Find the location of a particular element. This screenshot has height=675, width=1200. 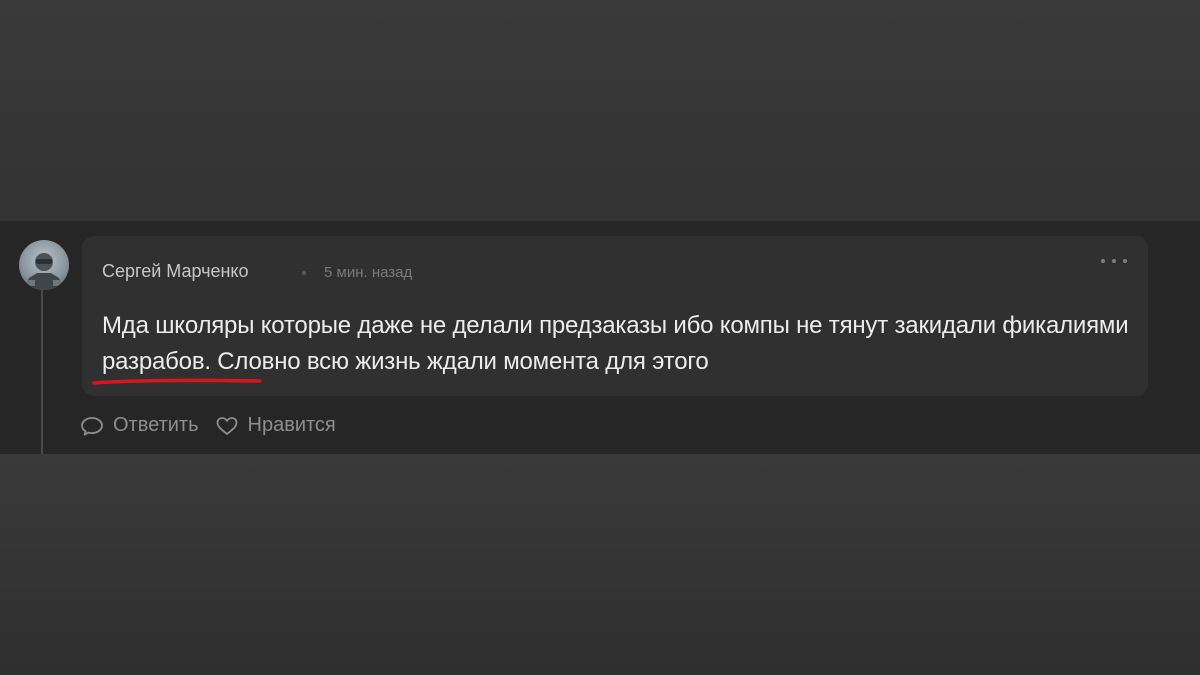

like-button: Нравится is located at coordinates (275, 425).